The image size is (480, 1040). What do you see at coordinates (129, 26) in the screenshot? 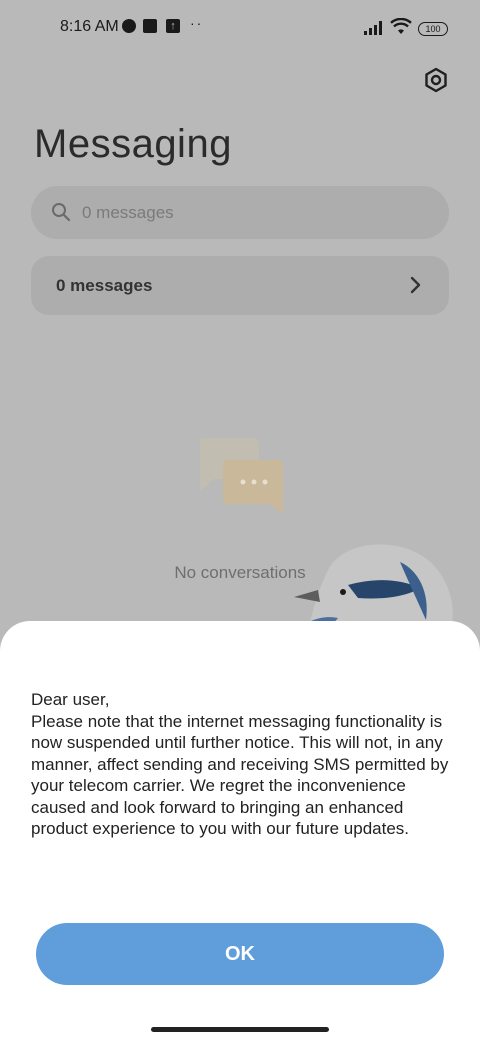
I see `data-saver-icon` at bounding box center [129, 26].